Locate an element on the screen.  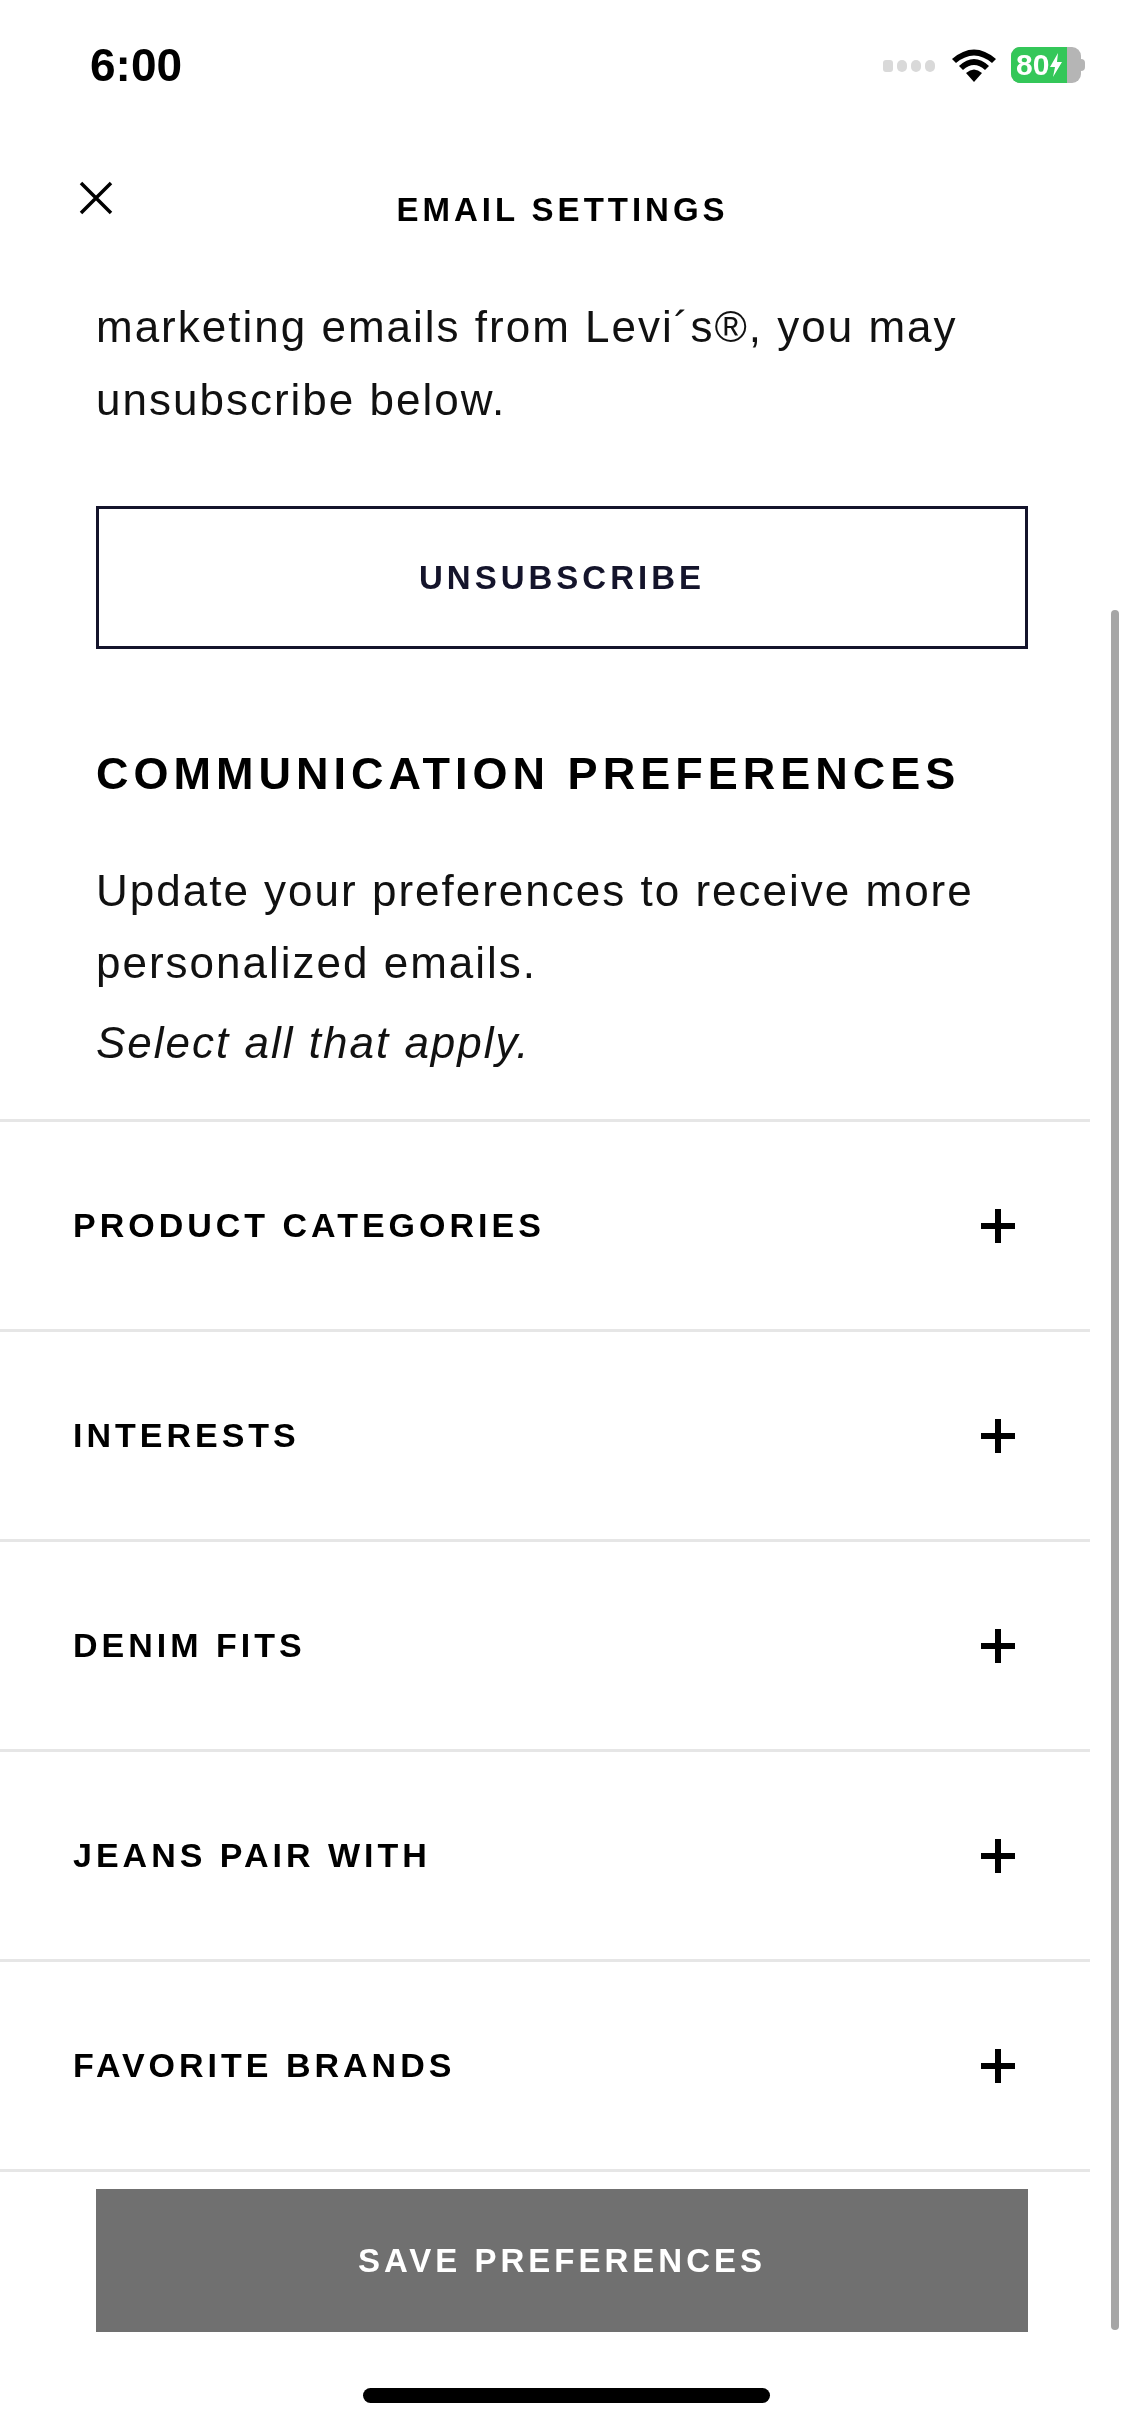
section-heading: COMMUNICATION PREFERENCES is located at coordinates (529, 774).